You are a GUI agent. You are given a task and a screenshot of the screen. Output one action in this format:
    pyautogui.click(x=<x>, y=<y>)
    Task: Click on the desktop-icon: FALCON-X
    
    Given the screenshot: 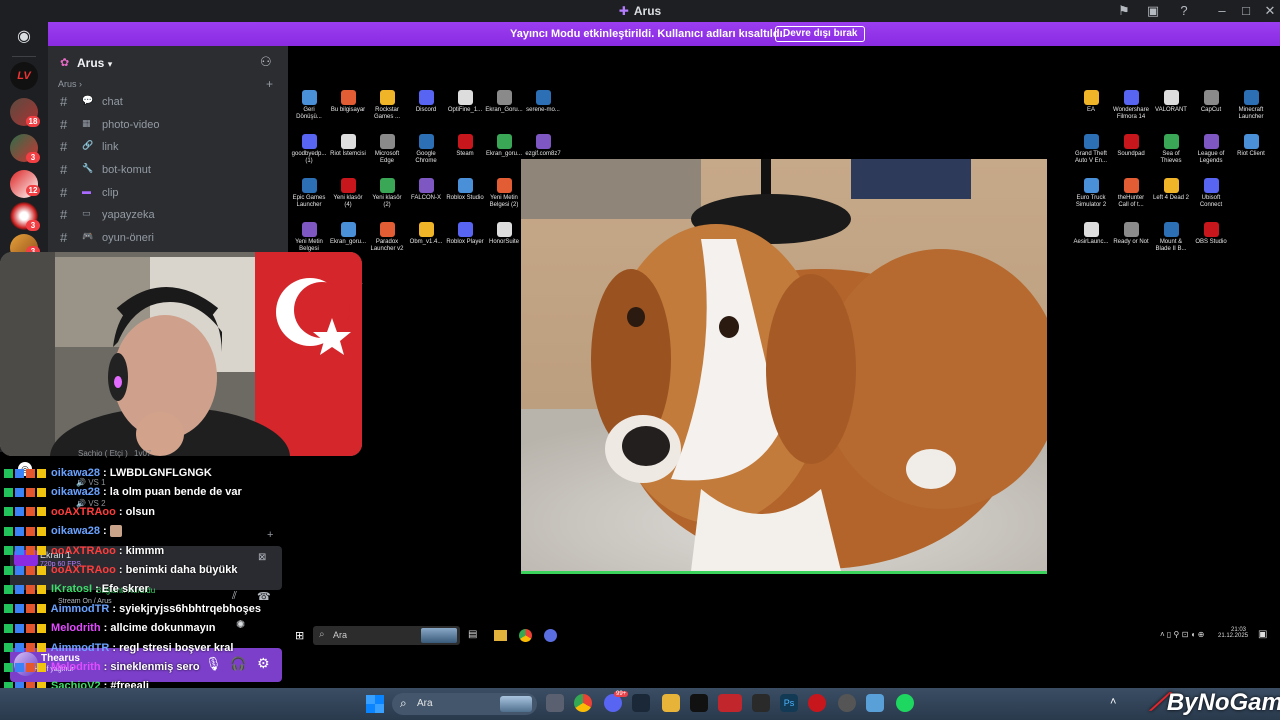 What is the action you would take?
    pyautogui.click(x=426, y=190)
    